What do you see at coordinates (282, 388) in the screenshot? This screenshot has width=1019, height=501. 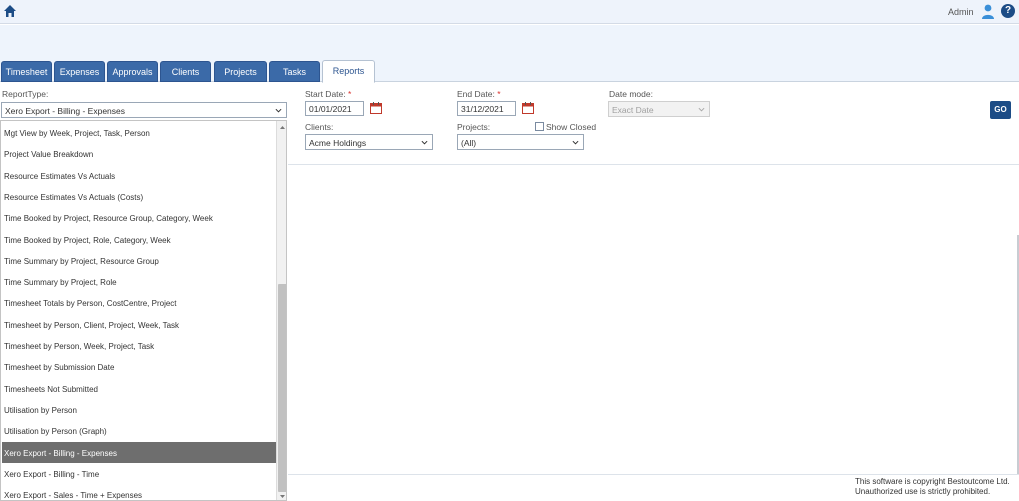 I see `scroll-thumb` at bounding box center [282, 388].